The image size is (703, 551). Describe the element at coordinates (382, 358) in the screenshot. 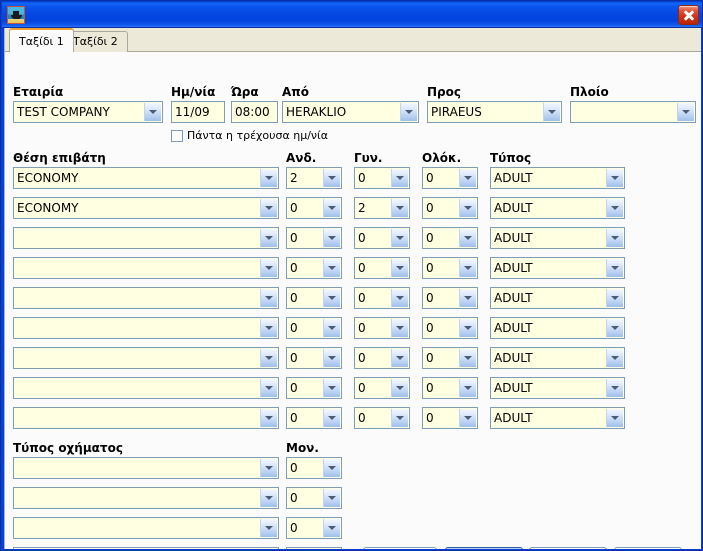

I see `passenger-women-select-6: 0` at that location.